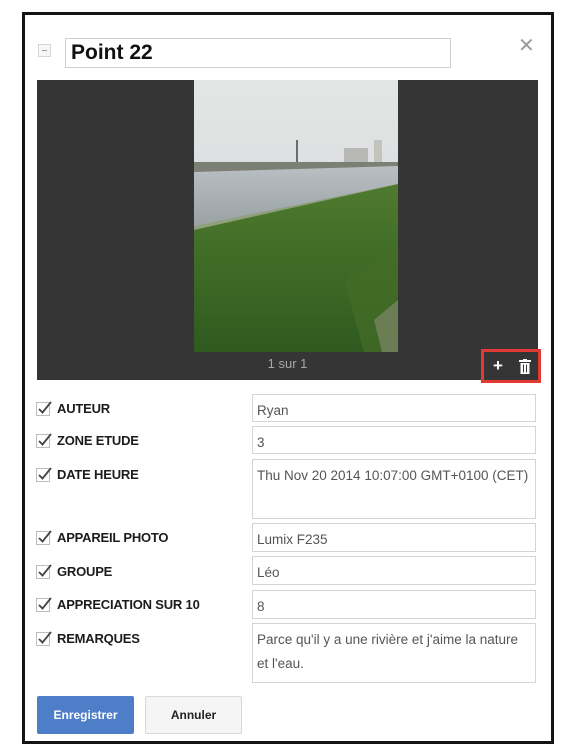 Image resolution: width=561 pixels, height=756 pixels. I want to click on field-label-appreciation: APPRECIATION SUR 10, so click(118, 604).